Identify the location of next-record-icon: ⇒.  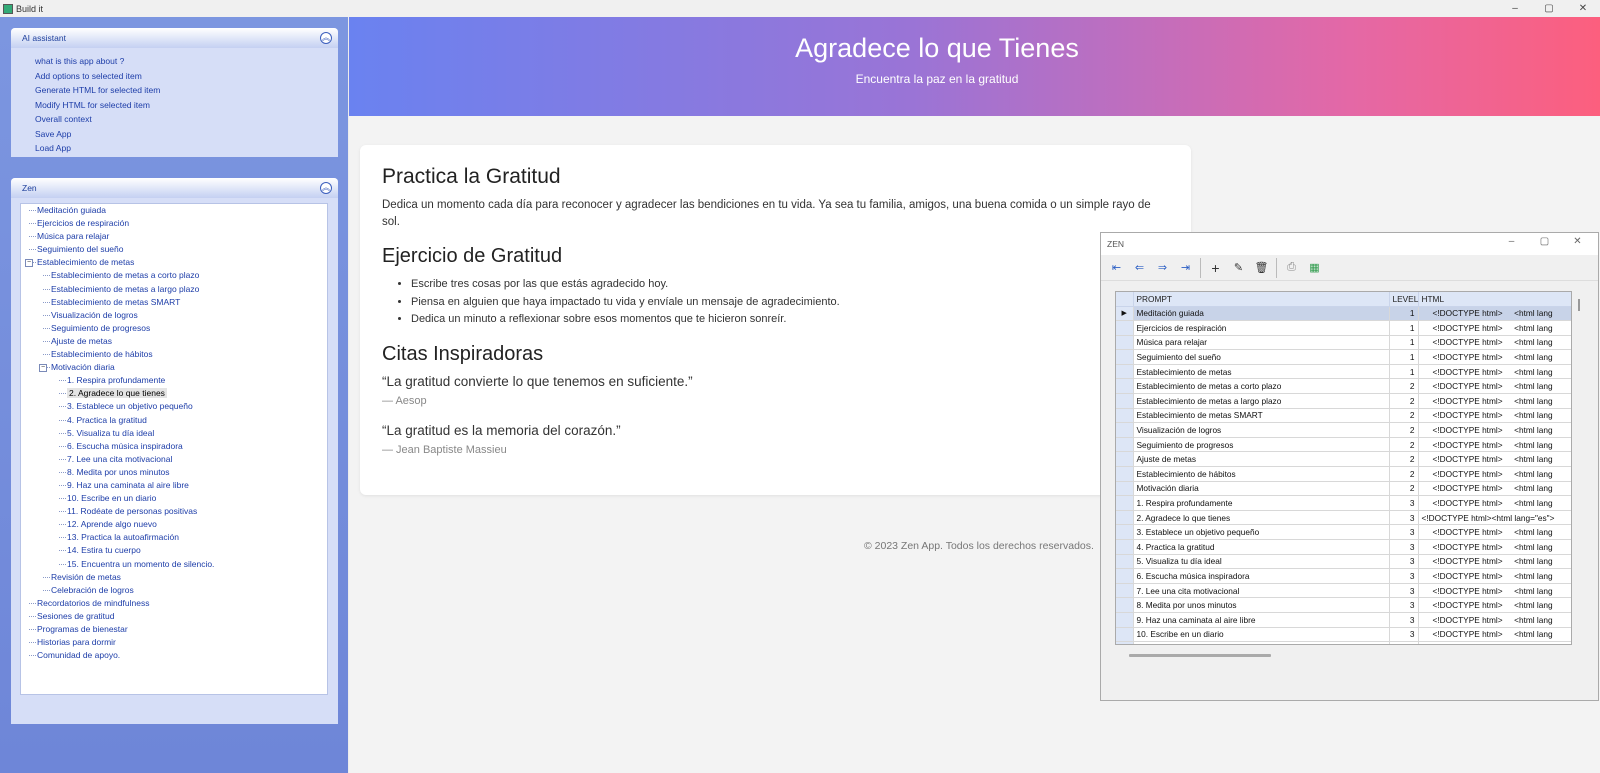
(1162, 268).